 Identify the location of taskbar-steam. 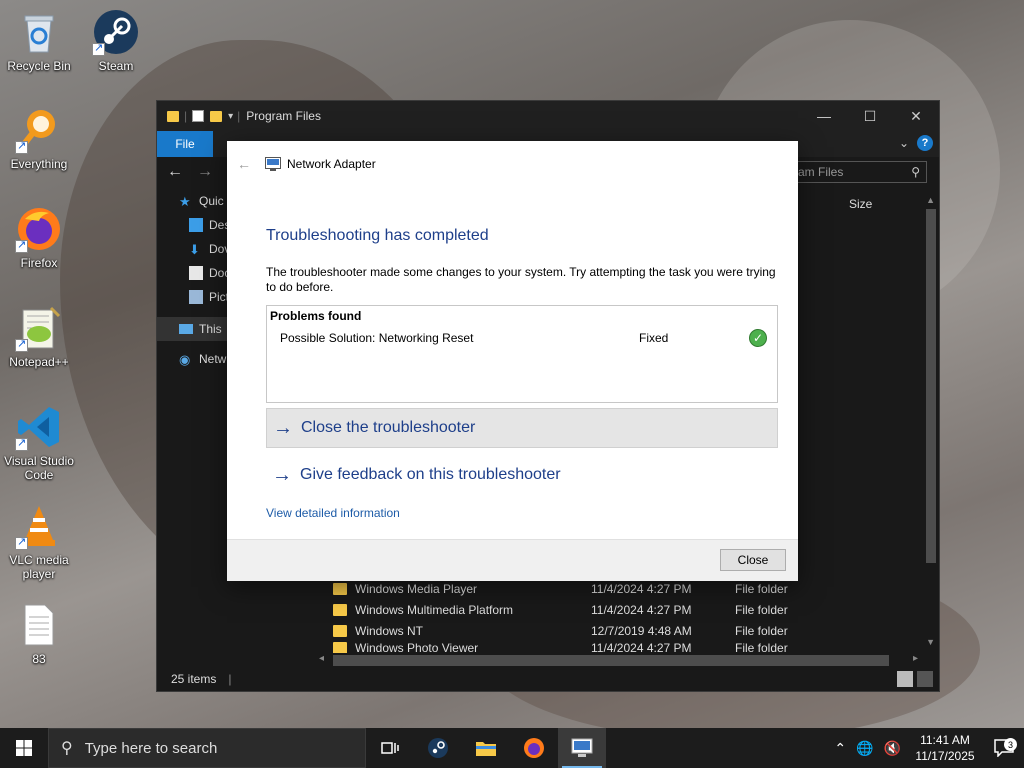
(438, 748).